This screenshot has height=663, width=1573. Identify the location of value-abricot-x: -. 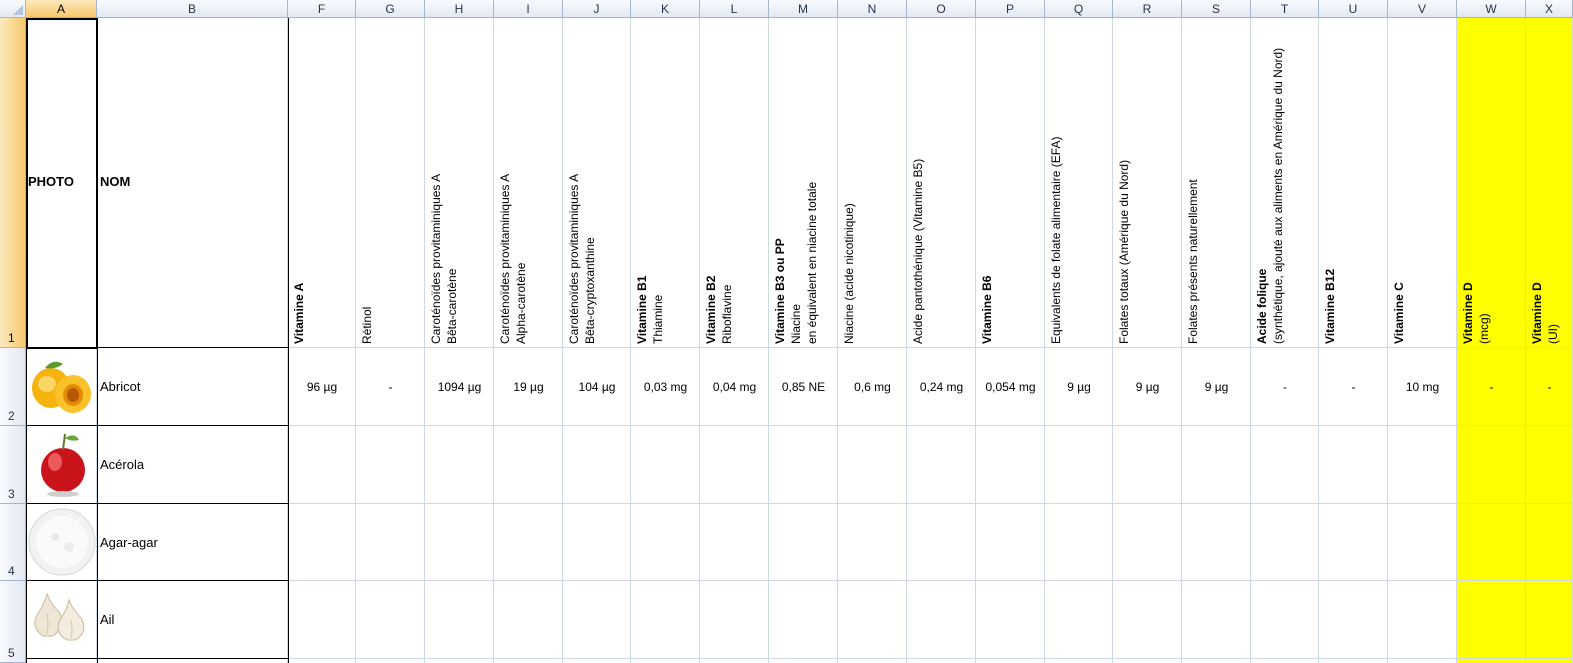
(1549, 387).